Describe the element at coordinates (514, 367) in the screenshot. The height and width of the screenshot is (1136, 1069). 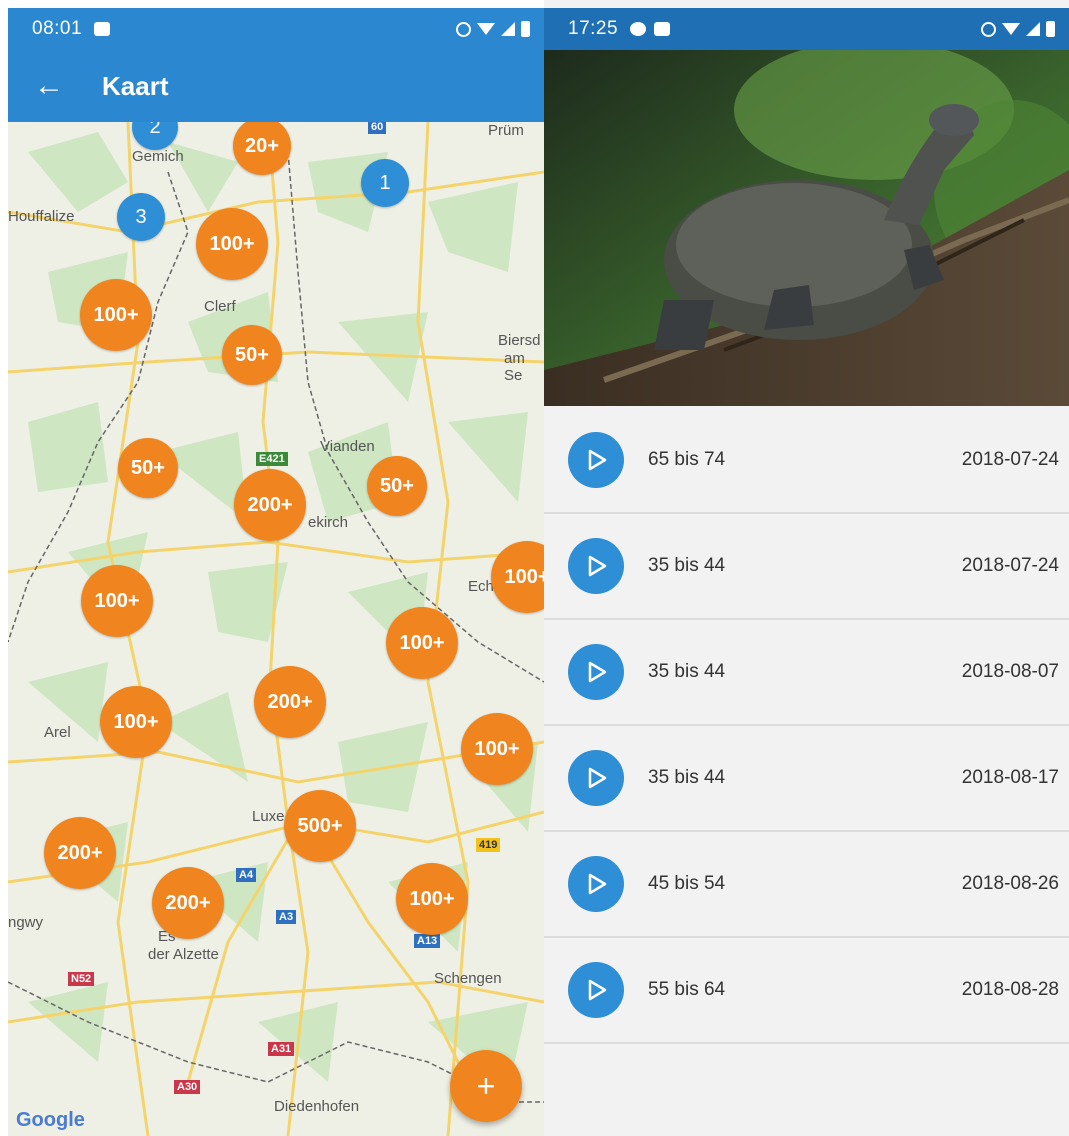
I see `place-label: am Se` at that location.